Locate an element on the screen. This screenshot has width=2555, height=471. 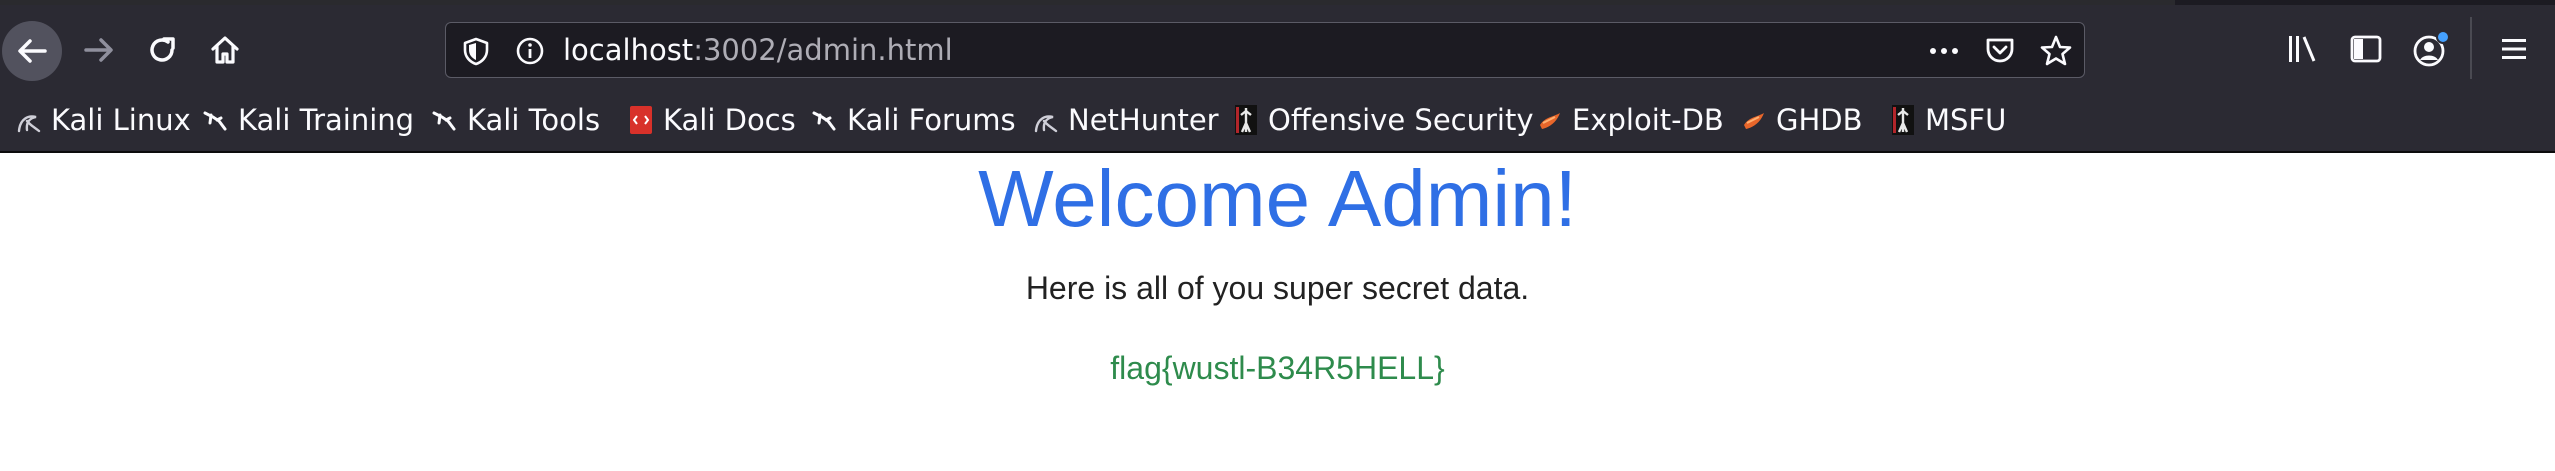
toolbar-separator is located at coordinates (2471, 48).